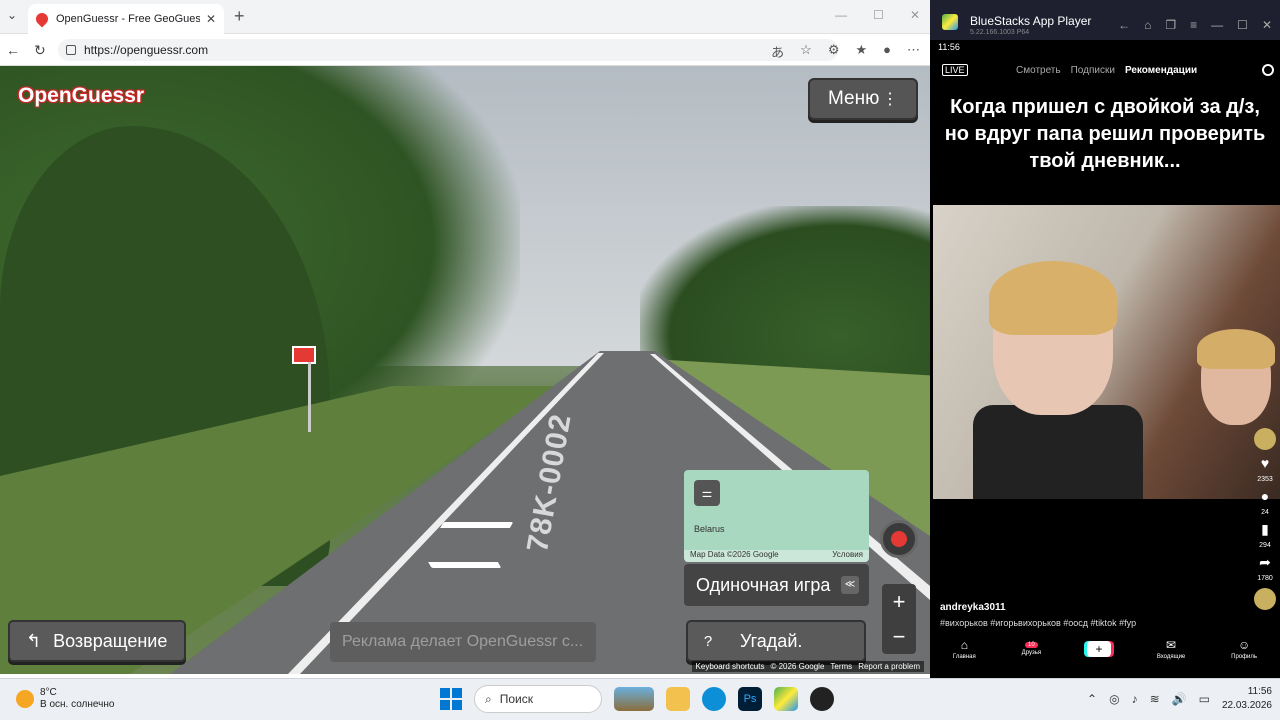 Image resolution: width=1280 pixels, height=720 pixels. I want to click on nav-home: ⌂ Главная, so click(964, 649).